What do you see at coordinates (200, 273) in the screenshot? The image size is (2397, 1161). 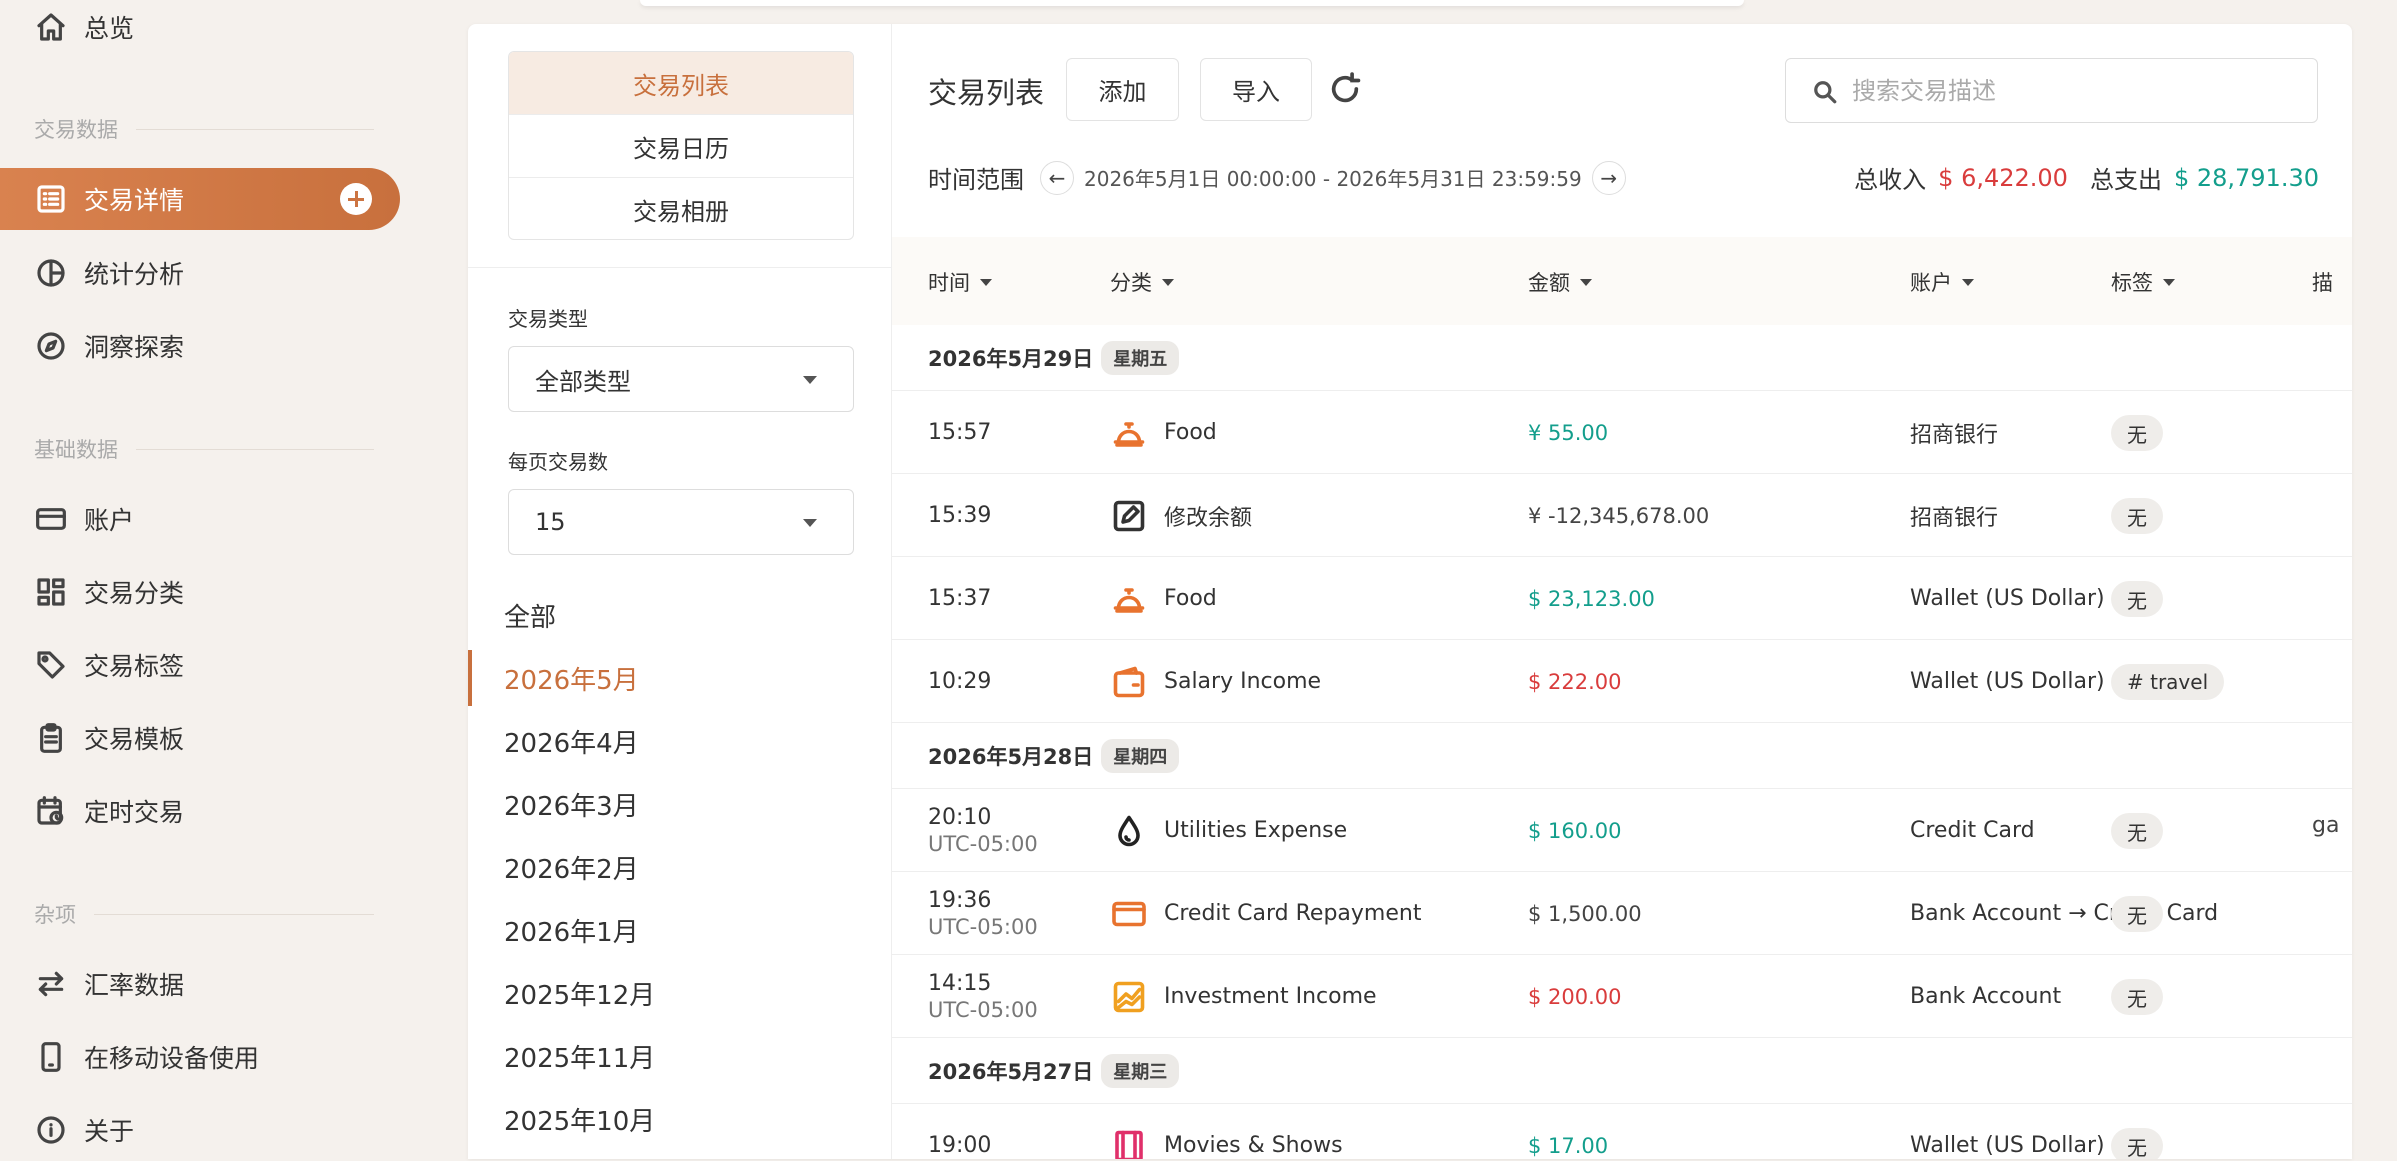 I see `nav-statistics: 统计分析` at bounding box center [200, 273].